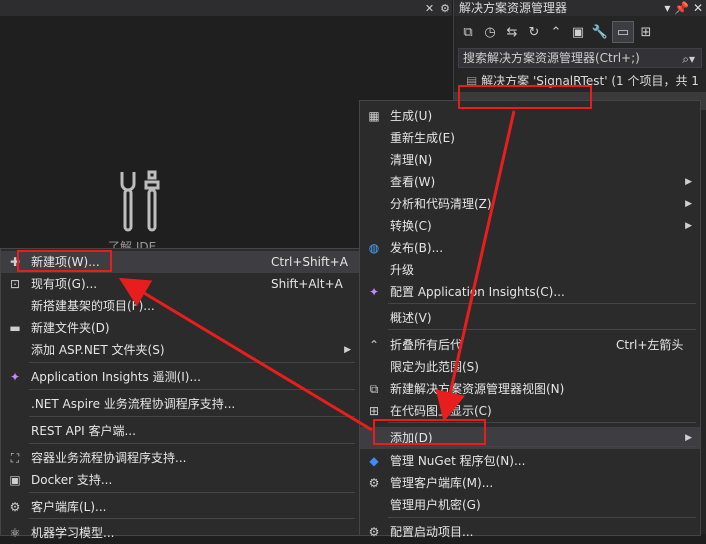 This screenshot has width=706, height=544. Describe the element at coordinates (530, 182) in the screenshot. I see `menu-item-4: 查看(W) ▶` at that location.